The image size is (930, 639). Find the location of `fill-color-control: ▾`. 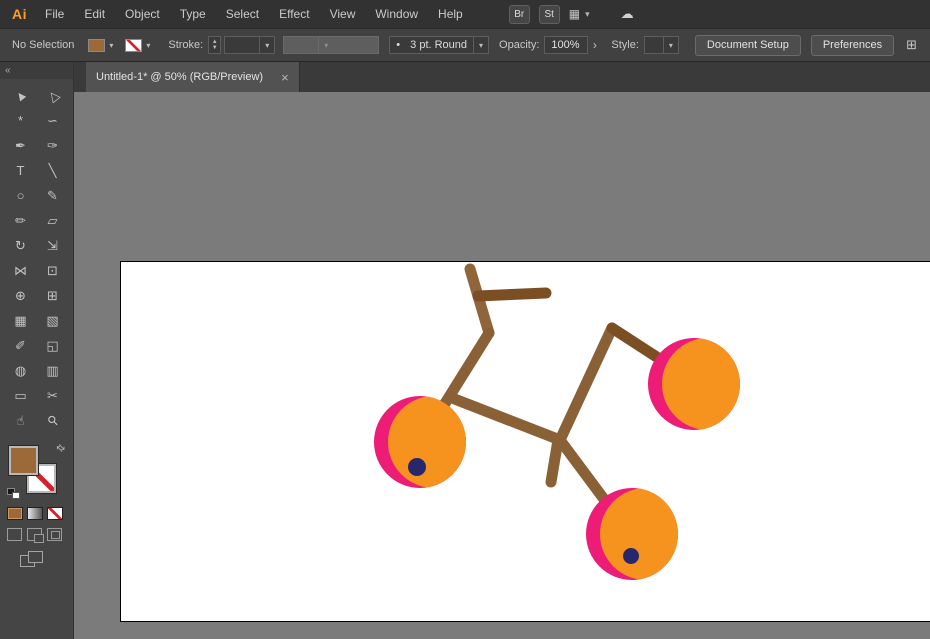

fill-color-control: ▾ is located at coordinates (102, 45).